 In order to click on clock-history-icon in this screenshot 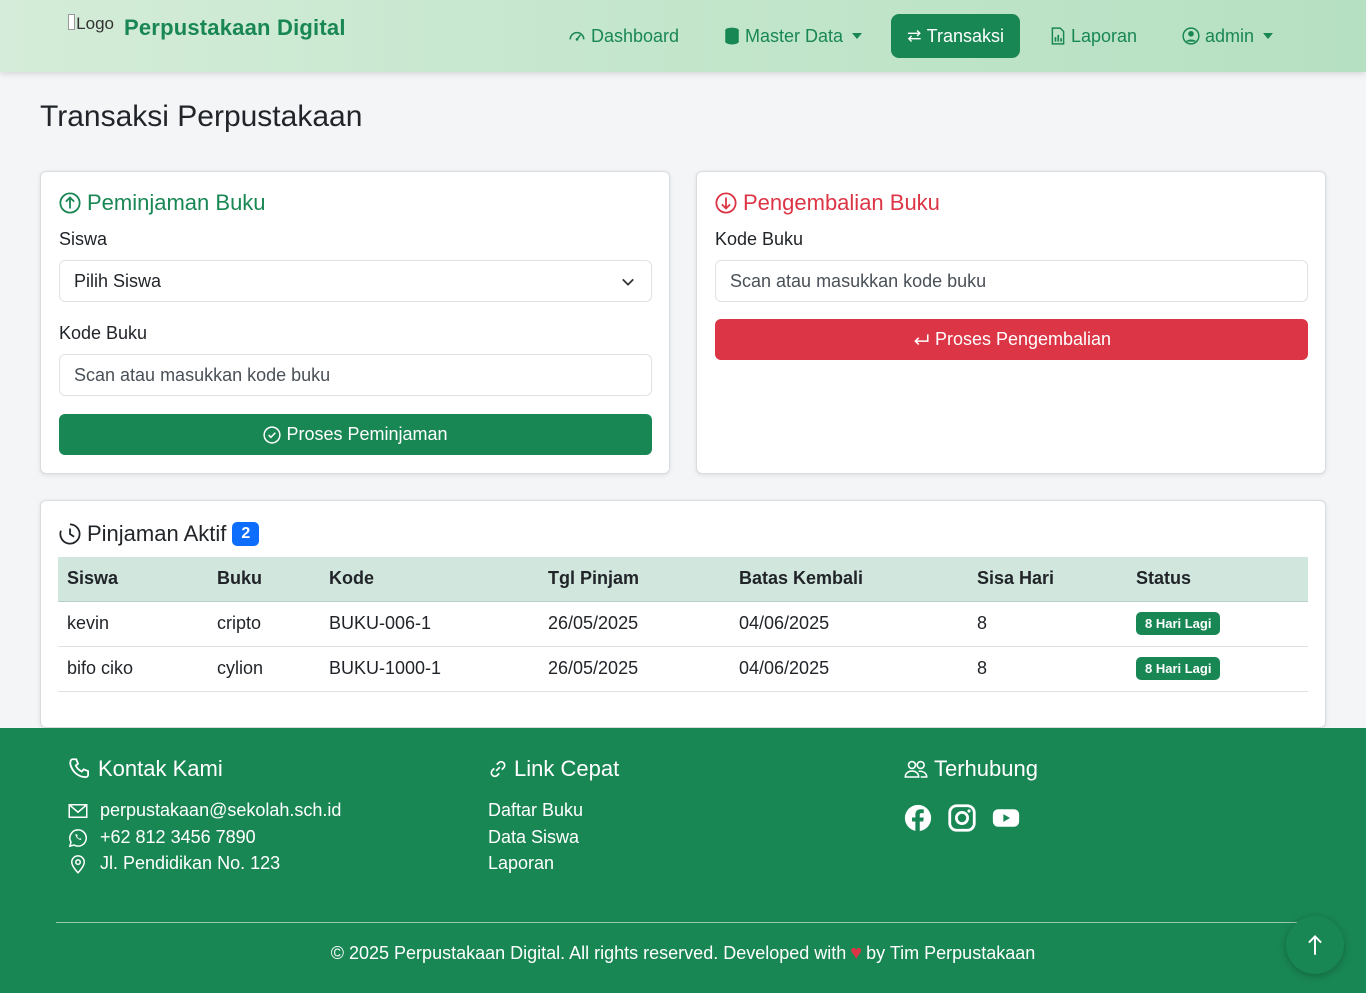, I will do `click(70, 534)`.